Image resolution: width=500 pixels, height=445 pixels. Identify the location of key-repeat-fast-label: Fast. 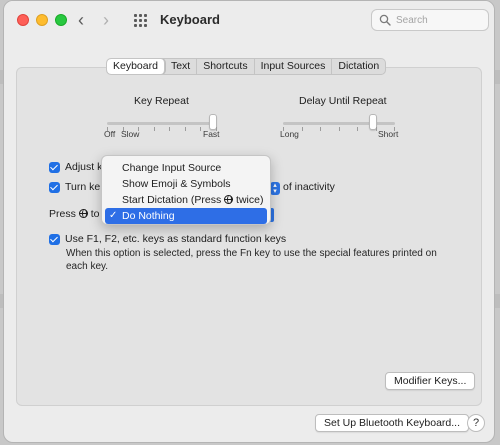
(211, 134).